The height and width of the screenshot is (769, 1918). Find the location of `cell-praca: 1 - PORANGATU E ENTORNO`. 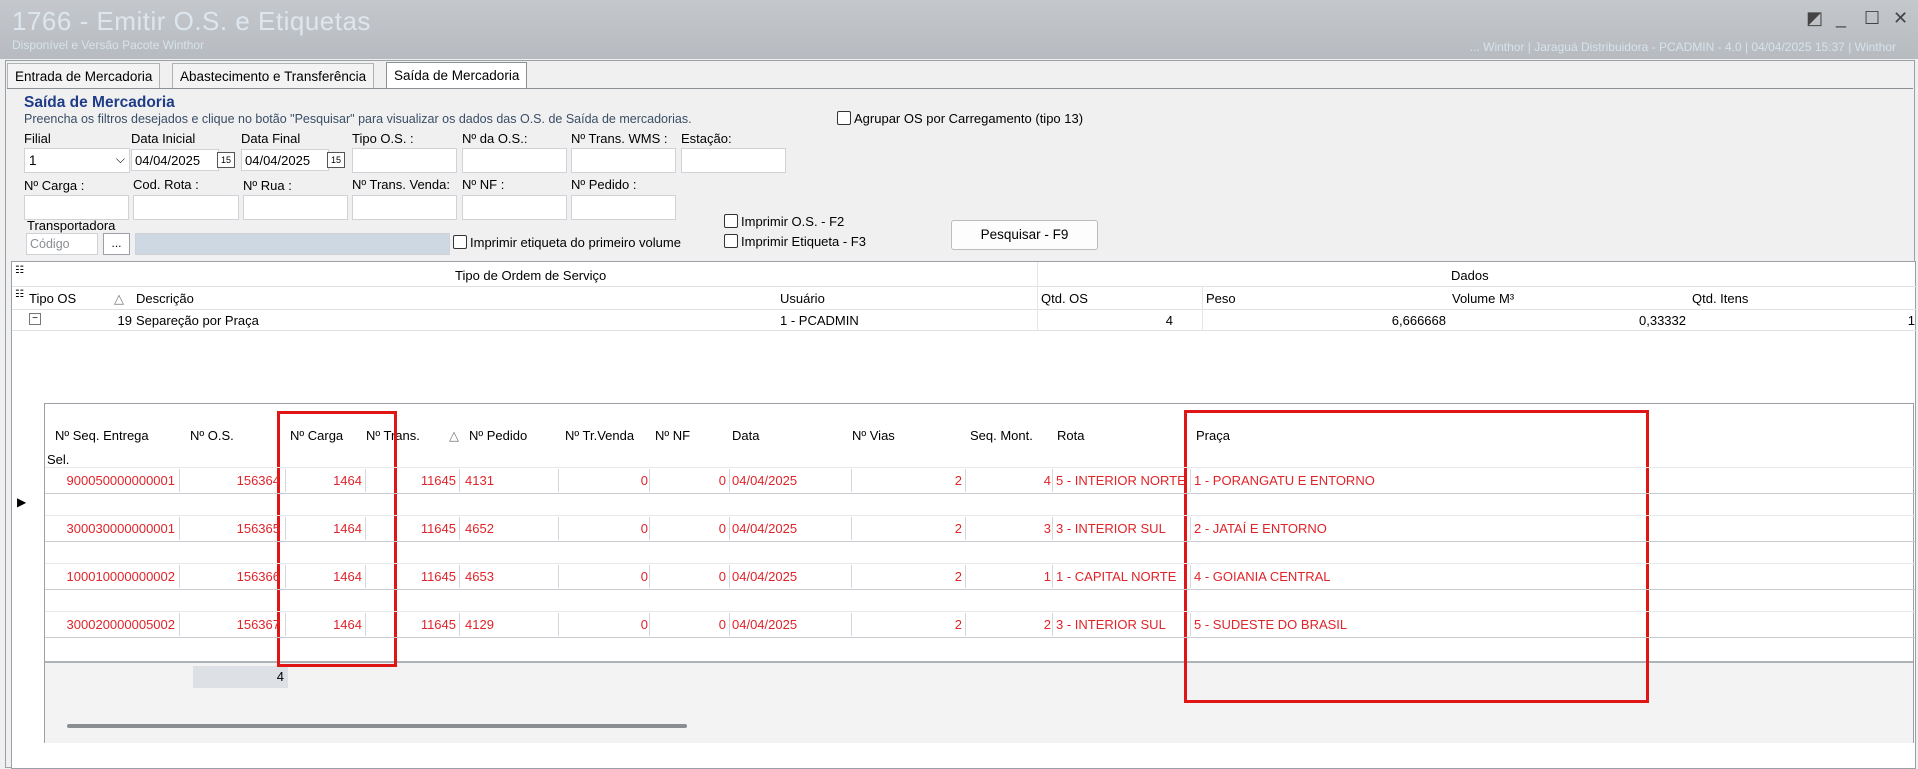

cell-praca: 1 - PORANGATU E ENTORNO is located at coordinates (1342, 480).